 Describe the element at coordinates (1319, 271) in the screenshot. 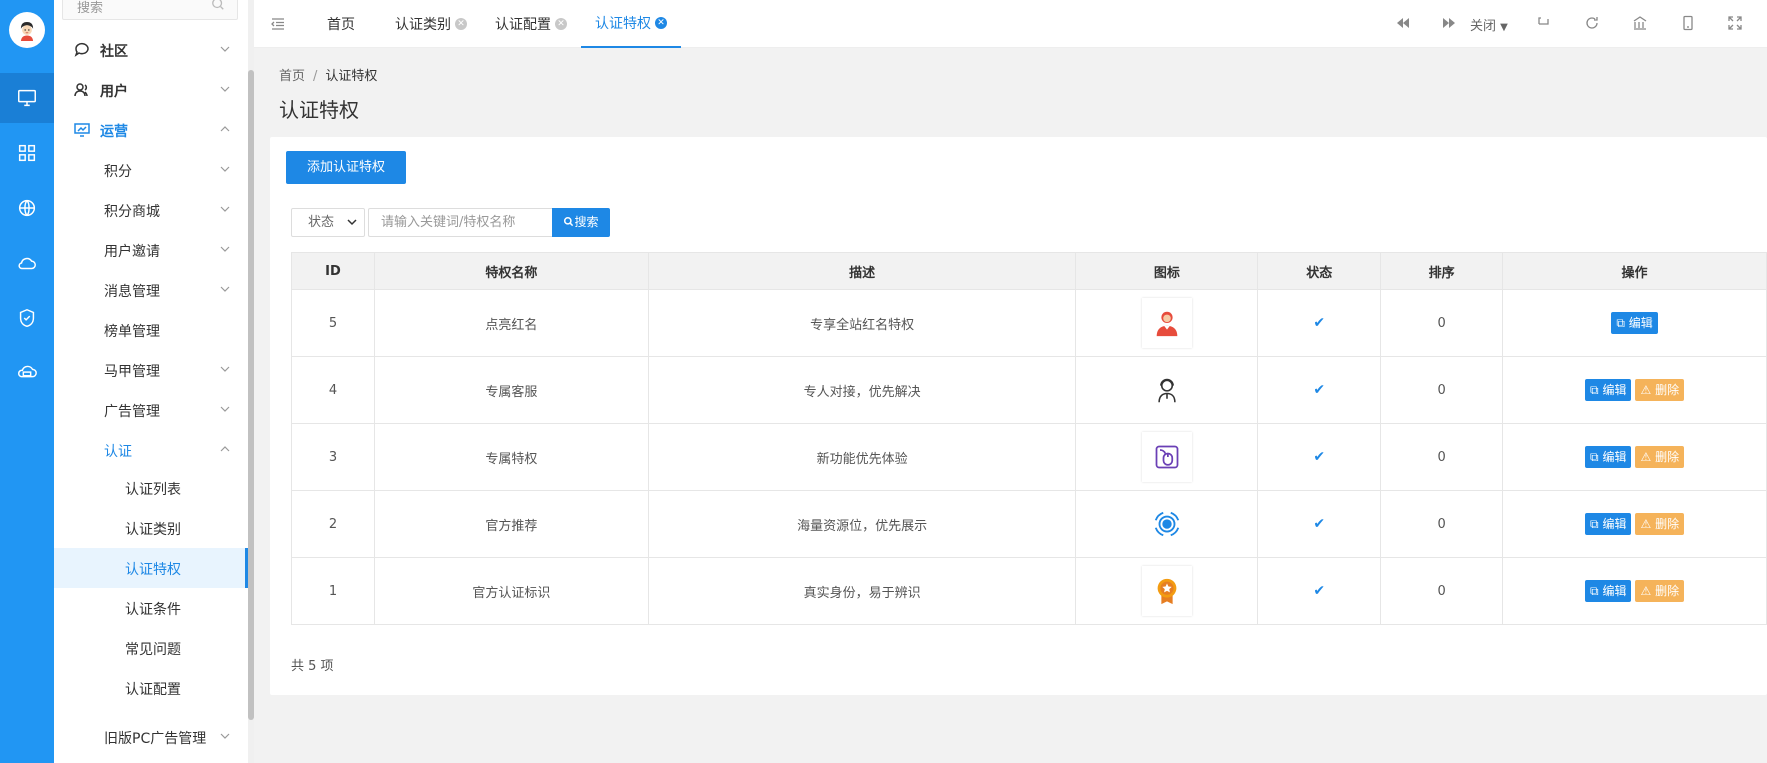

I see `header-status: 状态` at that location.